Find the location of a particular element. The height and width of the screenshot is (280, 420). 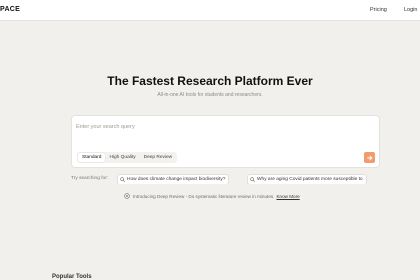

search-submit-button is located at coordinates (369, 157).